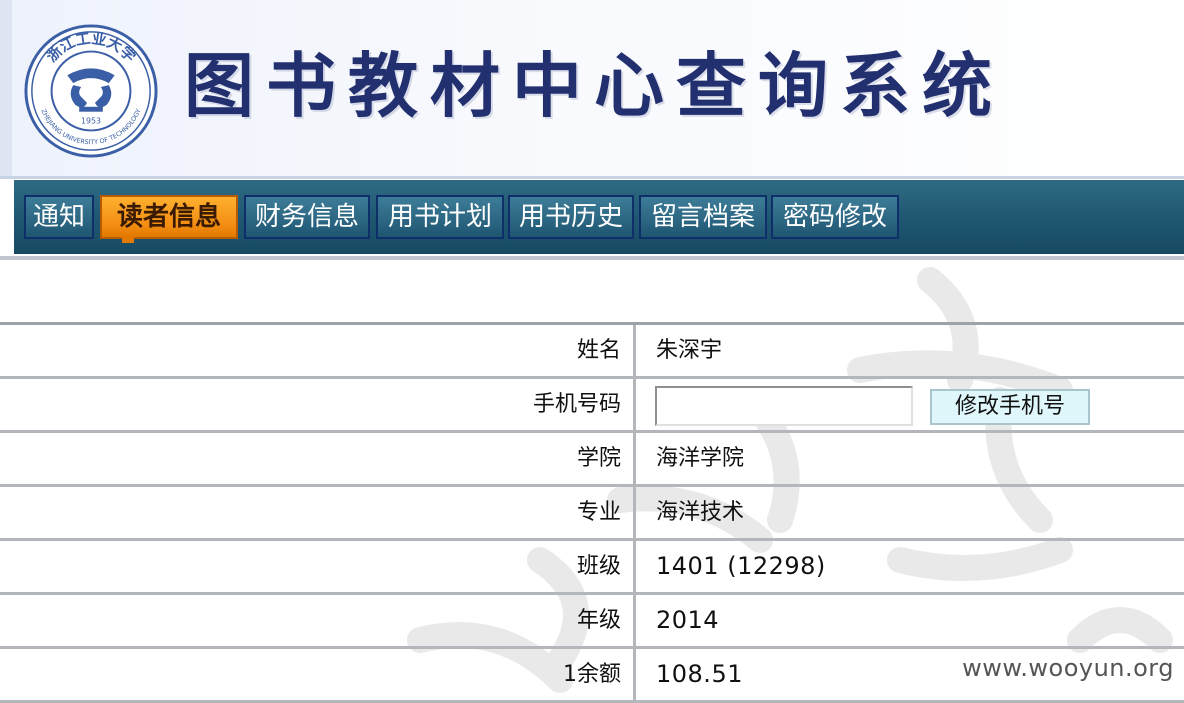  I want to click on balance-label: 1余额, so click(318, 674).